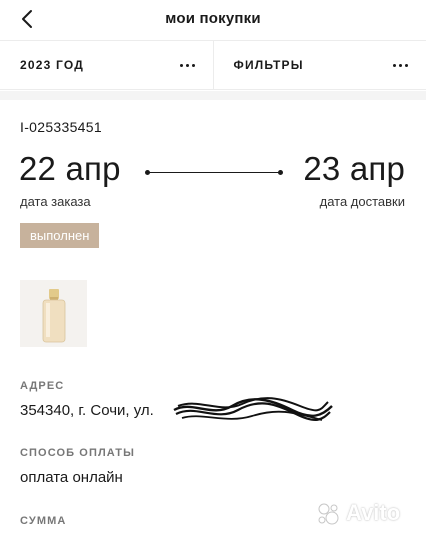  Describe the element at coordinates (55, 201) in the screenshot. I see `order-date-caption: дата заказа` at that location.